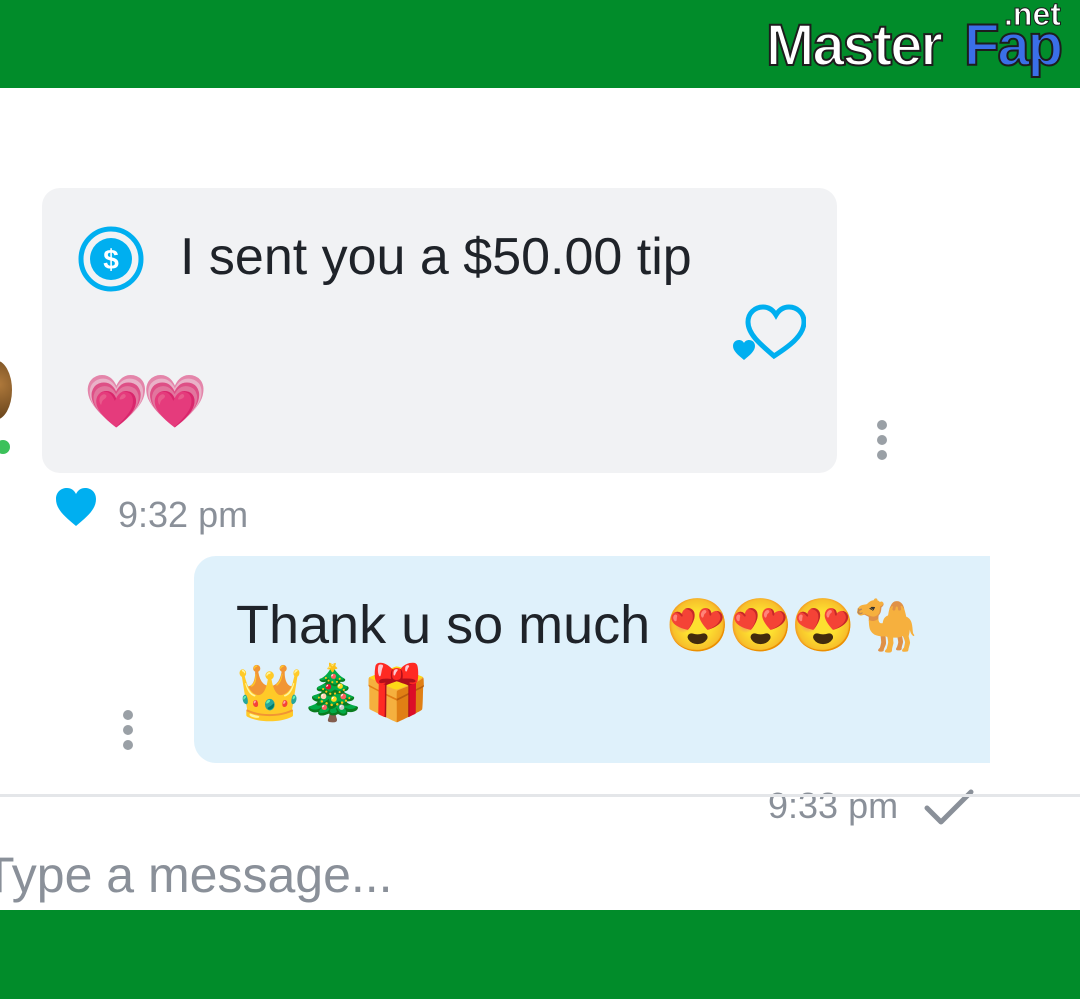  What do you see at coordinates (6, 390) in the screenshot?
I see `sender-avatar` at bounding box center [6, 390].